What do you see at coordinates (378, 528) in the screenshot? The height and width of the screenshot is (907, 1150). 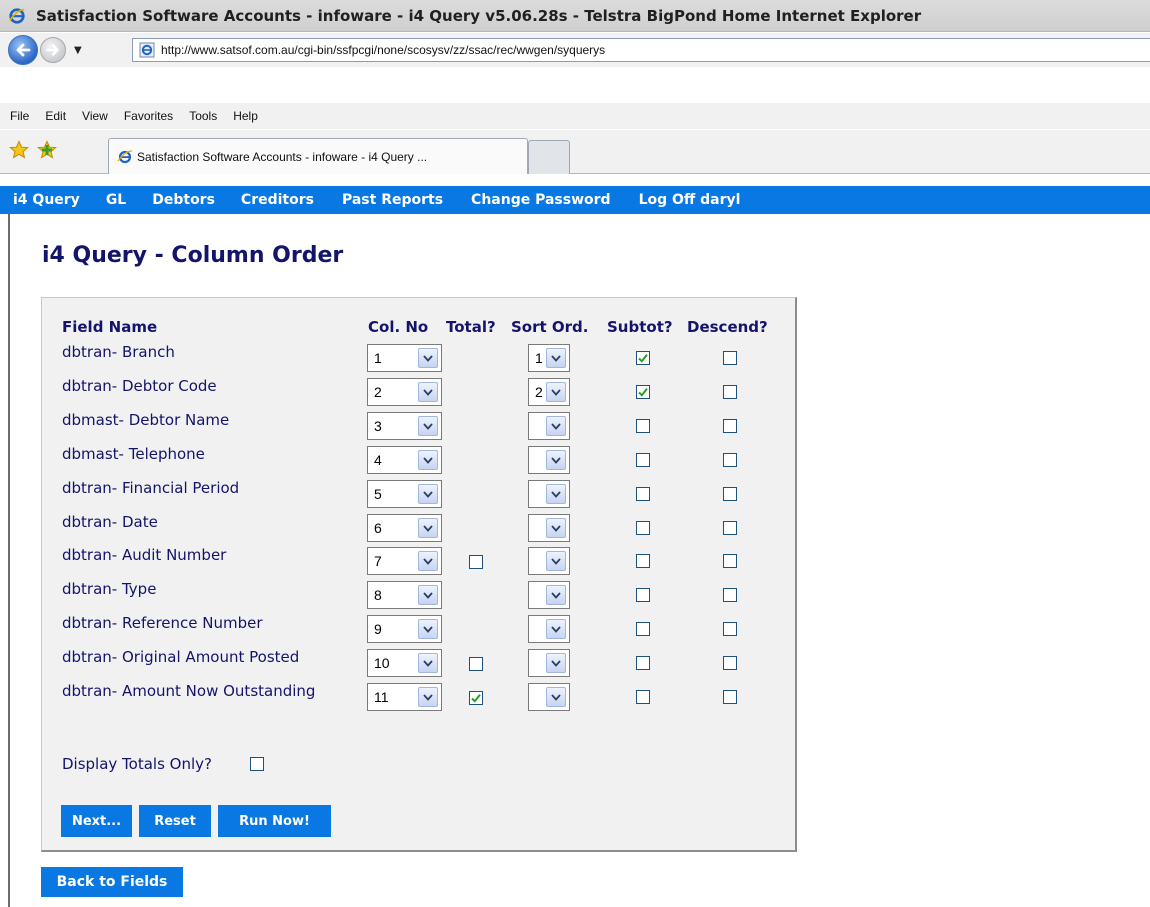 I see `col-no-value: 6` at bounding box center [378, 528].